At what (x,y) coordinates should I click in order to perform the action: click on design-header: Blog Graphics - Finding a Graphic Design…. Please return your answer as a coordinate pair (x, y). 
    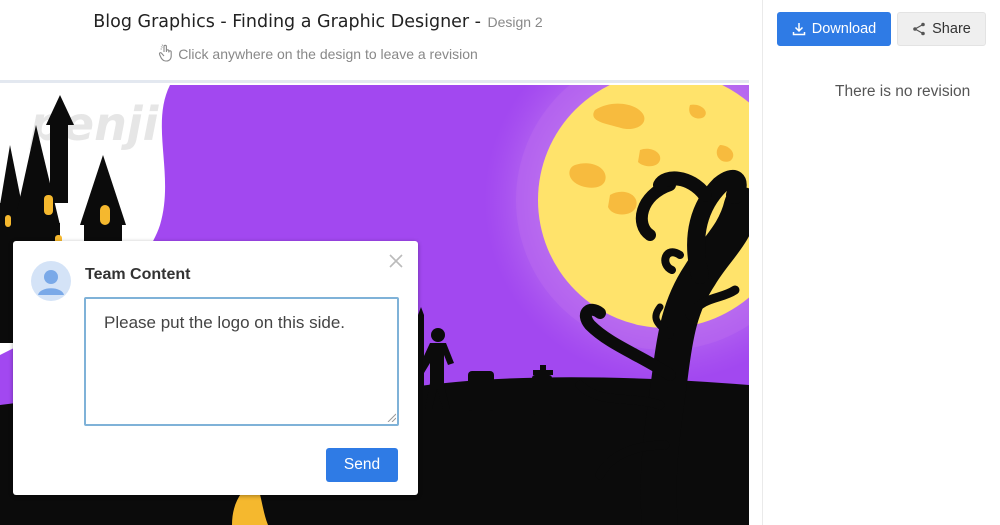
    Looking at the image, I should click on (381, 40).